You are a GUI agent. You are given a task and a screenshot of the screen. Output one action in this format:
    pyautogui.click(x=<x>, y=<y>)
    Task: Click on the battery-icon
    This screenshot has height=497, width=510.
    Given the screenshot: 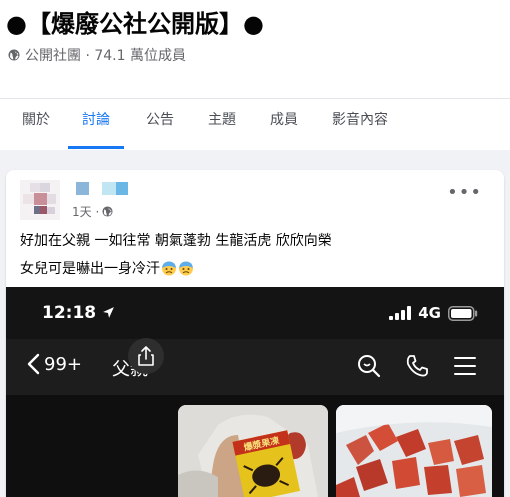 What is the action you would take?
    pyautogui.click(x=463, y=313)
    